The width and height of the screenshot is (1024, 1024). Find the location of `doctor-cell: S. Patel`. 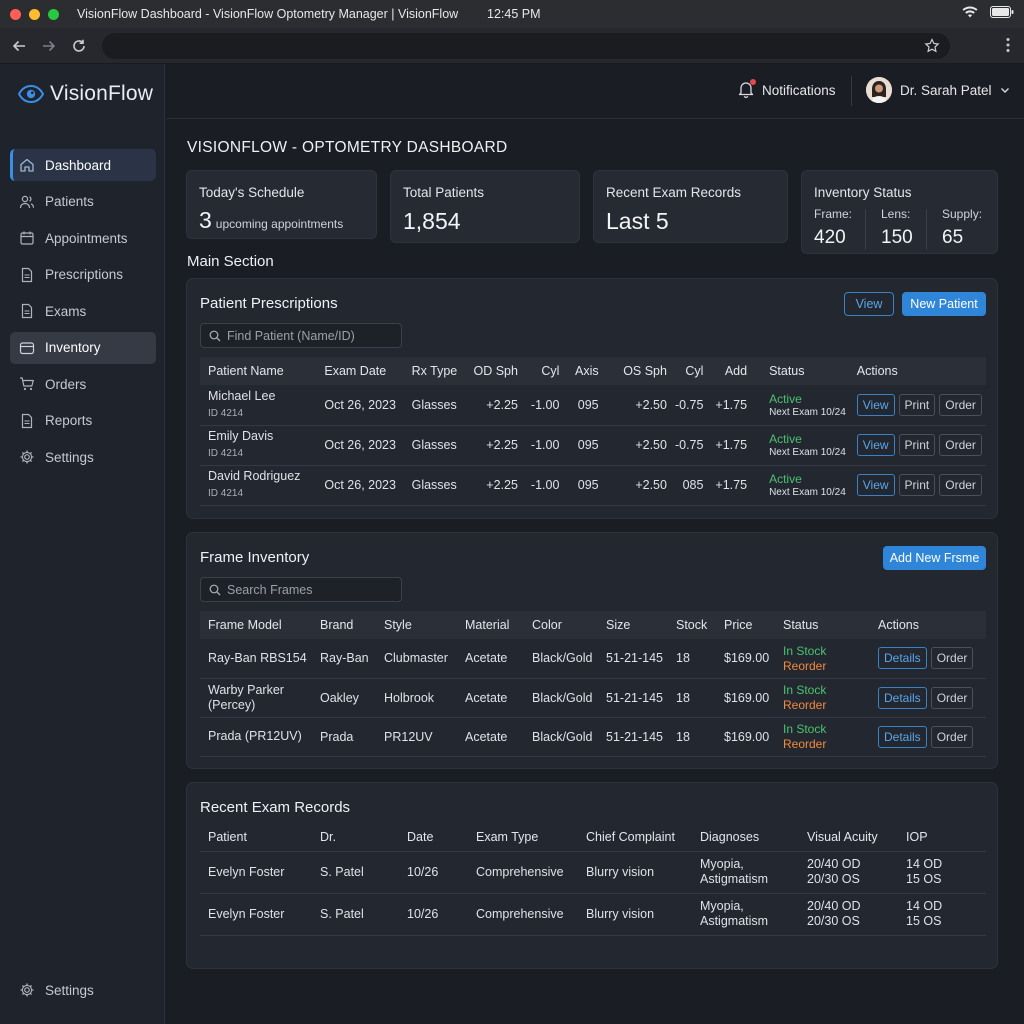

doctor-cell: S. Patel is located at coordinates (355, 872).